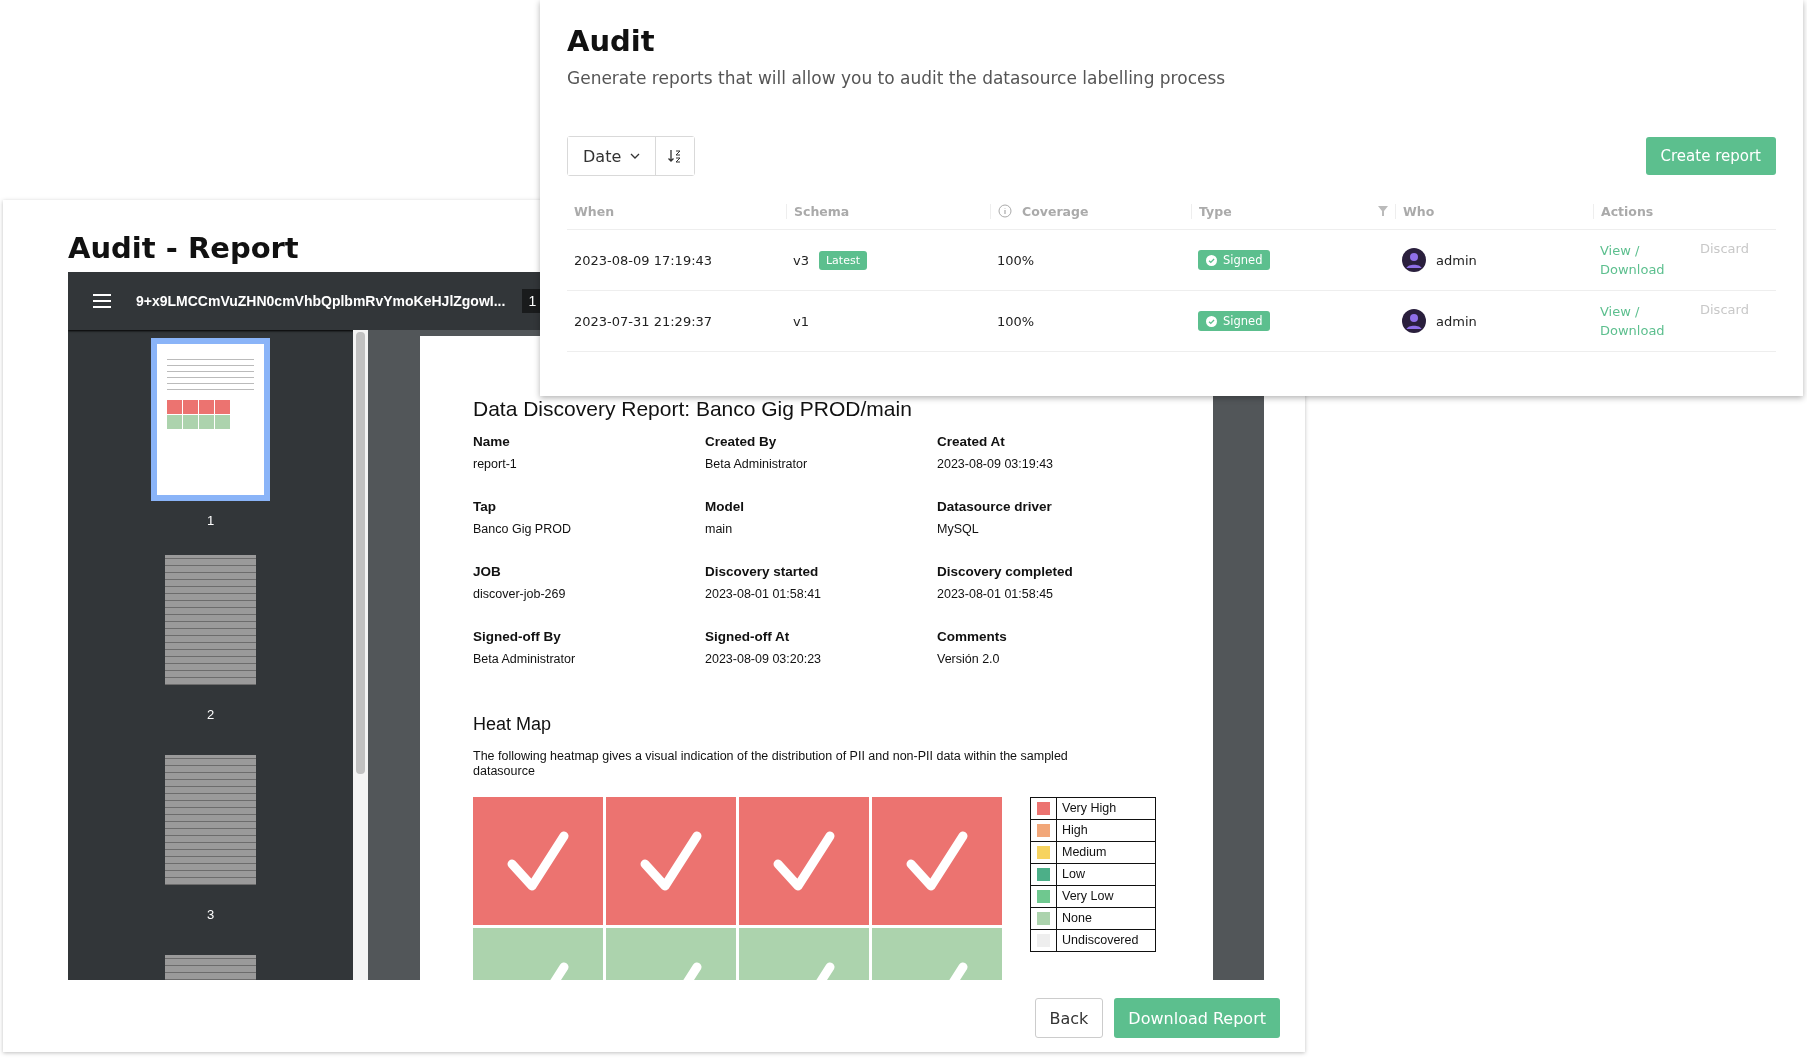 The height and width of the screenshot is (1058, 1807). What do you see at coordinates (995, 506) in the screenshot?
I see `field-label: Datasource driver` at bounding box center [995, 506].